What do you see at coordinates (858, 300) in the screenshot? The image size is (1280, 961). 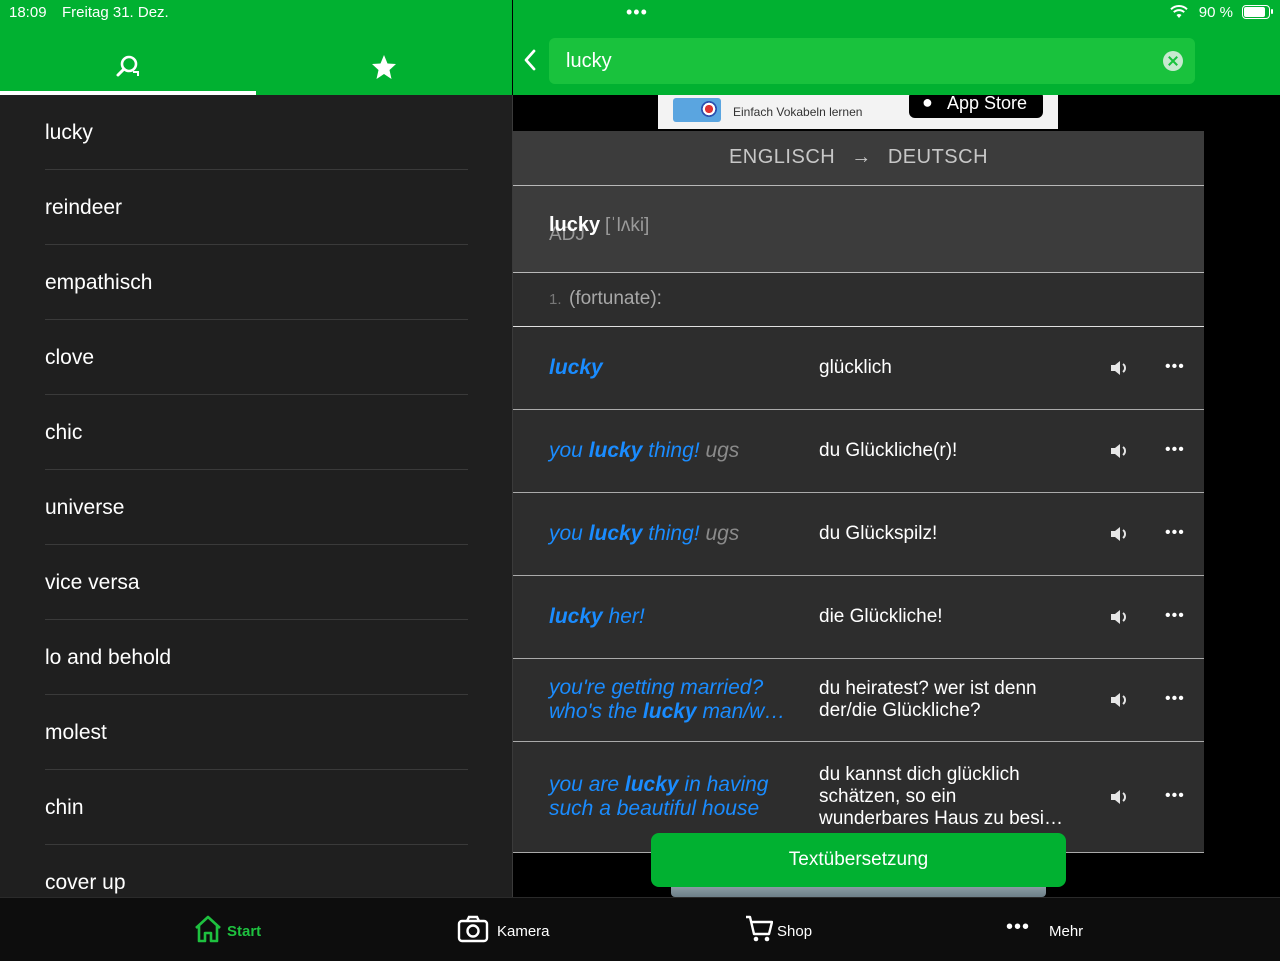 I see `sense-row: 1. (fortunate):` at bounding box center [858, 300].